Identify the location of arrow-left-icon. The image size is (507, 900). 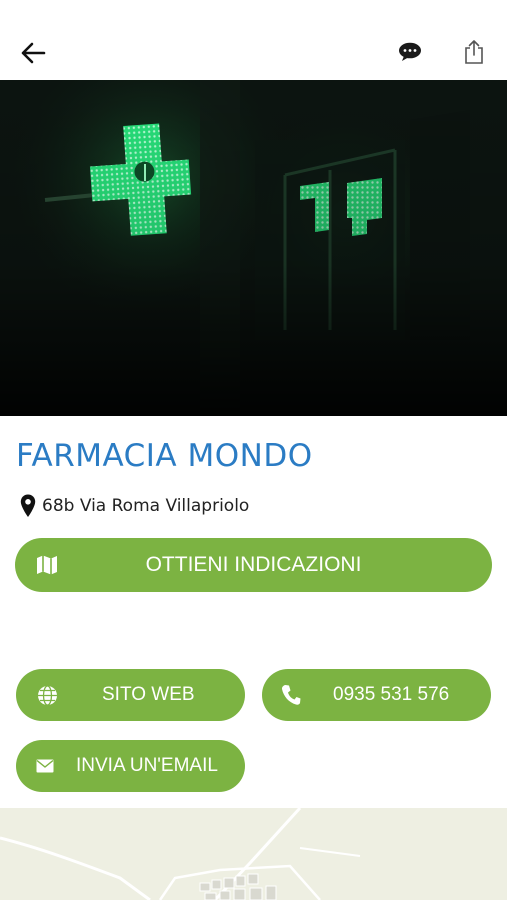
(33, 53).